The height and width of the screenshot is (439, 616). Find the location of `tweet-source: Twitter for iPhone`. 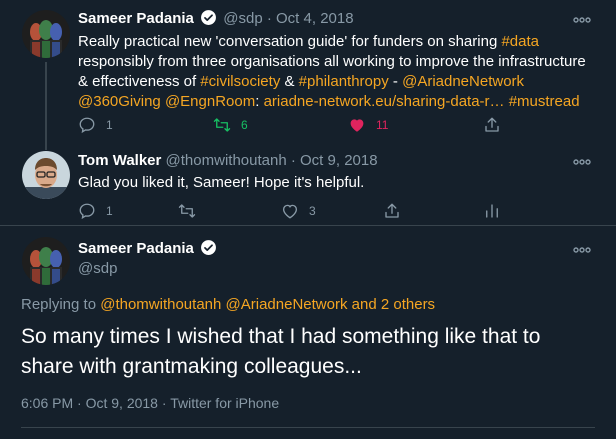

tweet-source: Twitter for iPhone is located at coordinates (224, 403).